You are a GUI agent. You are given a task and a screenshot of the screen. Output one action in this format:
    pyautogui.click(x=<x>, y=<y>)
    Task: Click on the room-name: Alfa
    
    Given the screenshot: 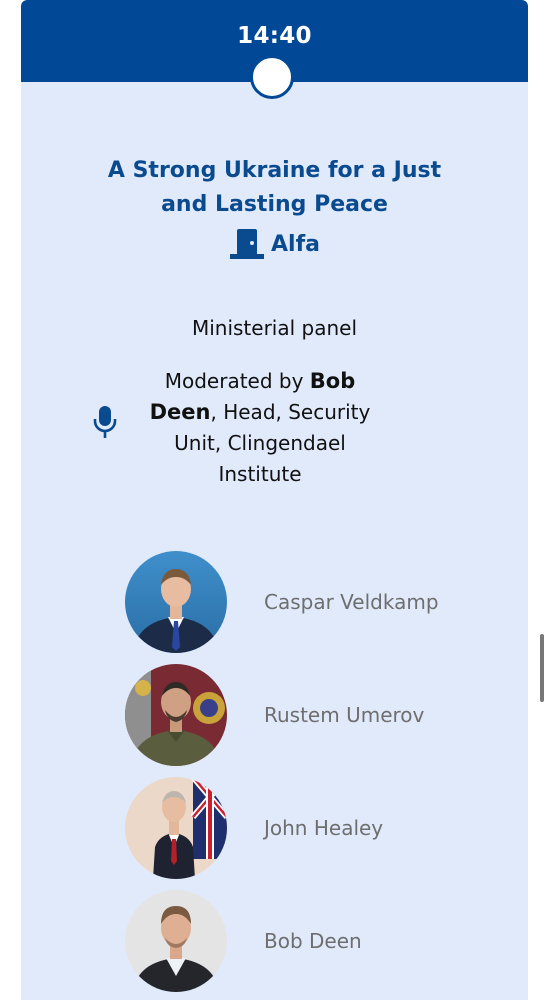 What is the action you would take?
    pyautogui.click(x=295, y=244)
    